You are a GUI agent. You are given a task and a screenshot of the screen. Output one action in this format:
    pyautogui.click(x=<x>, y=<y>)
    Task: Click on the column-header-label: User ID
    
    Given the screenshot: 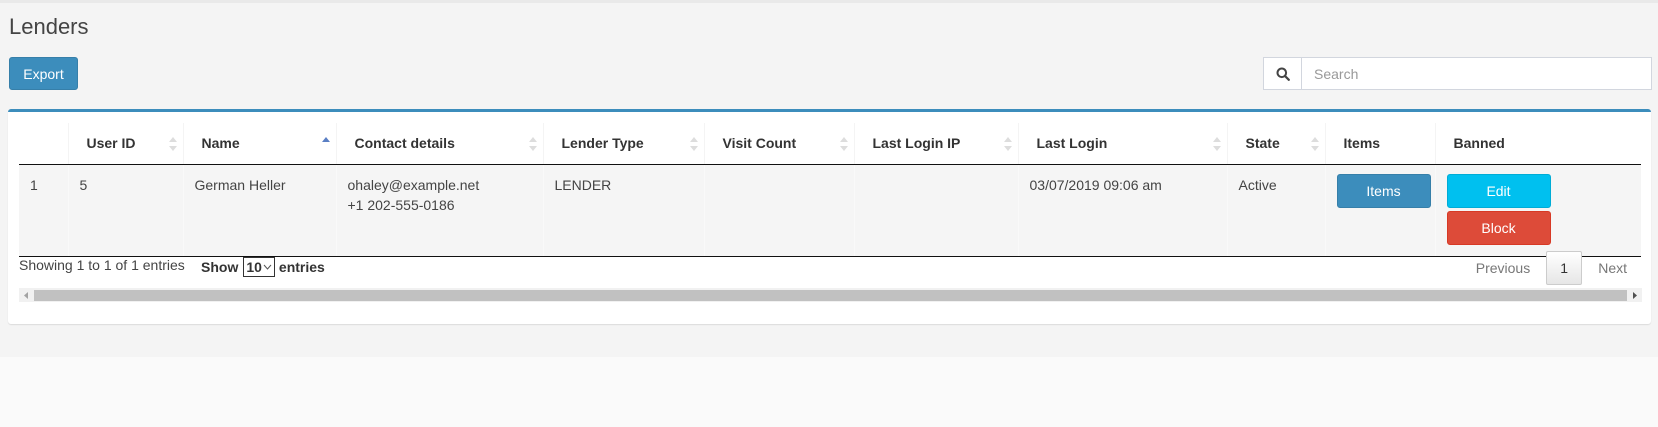 What is the action you would take?
    pyautogui.click(x=111, y=143)
    